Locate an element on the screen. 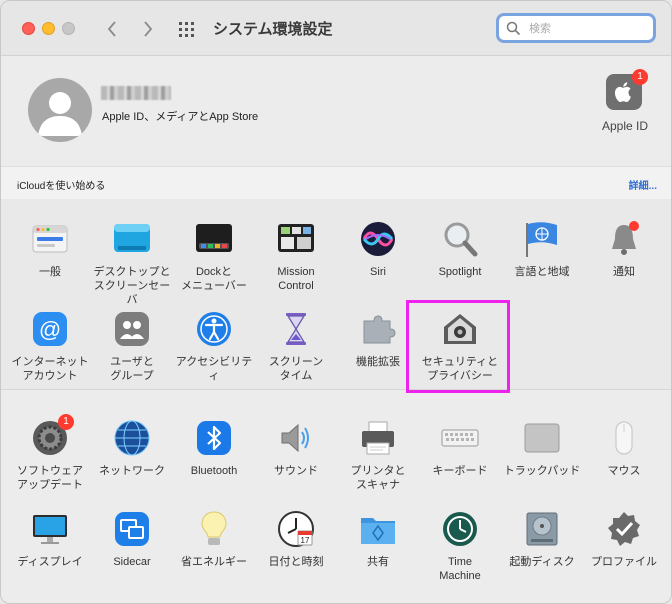 Image resolution: width=672 pixels, height=604 pixels. accessibility-icon is located at coordinates (214, 329).